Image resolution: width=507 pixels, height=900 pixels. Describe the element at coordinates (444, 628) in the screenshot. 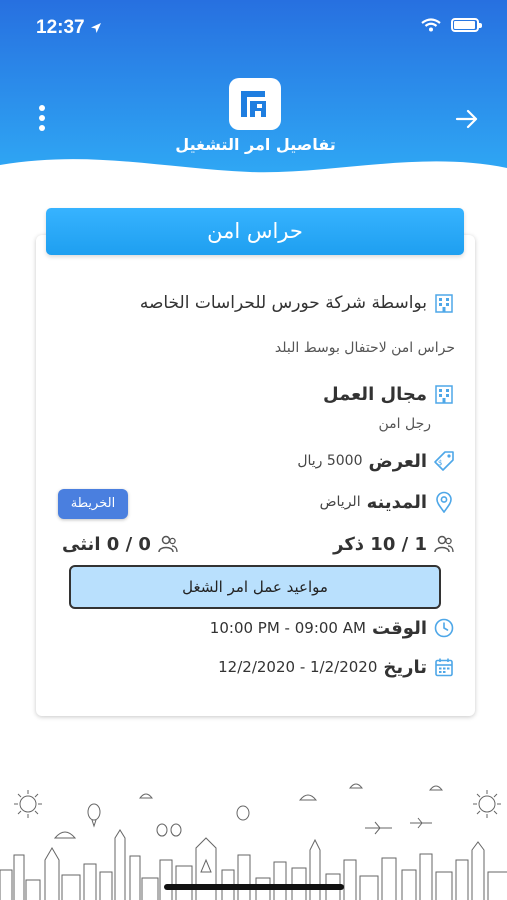

I see `clock-icon` at that location.